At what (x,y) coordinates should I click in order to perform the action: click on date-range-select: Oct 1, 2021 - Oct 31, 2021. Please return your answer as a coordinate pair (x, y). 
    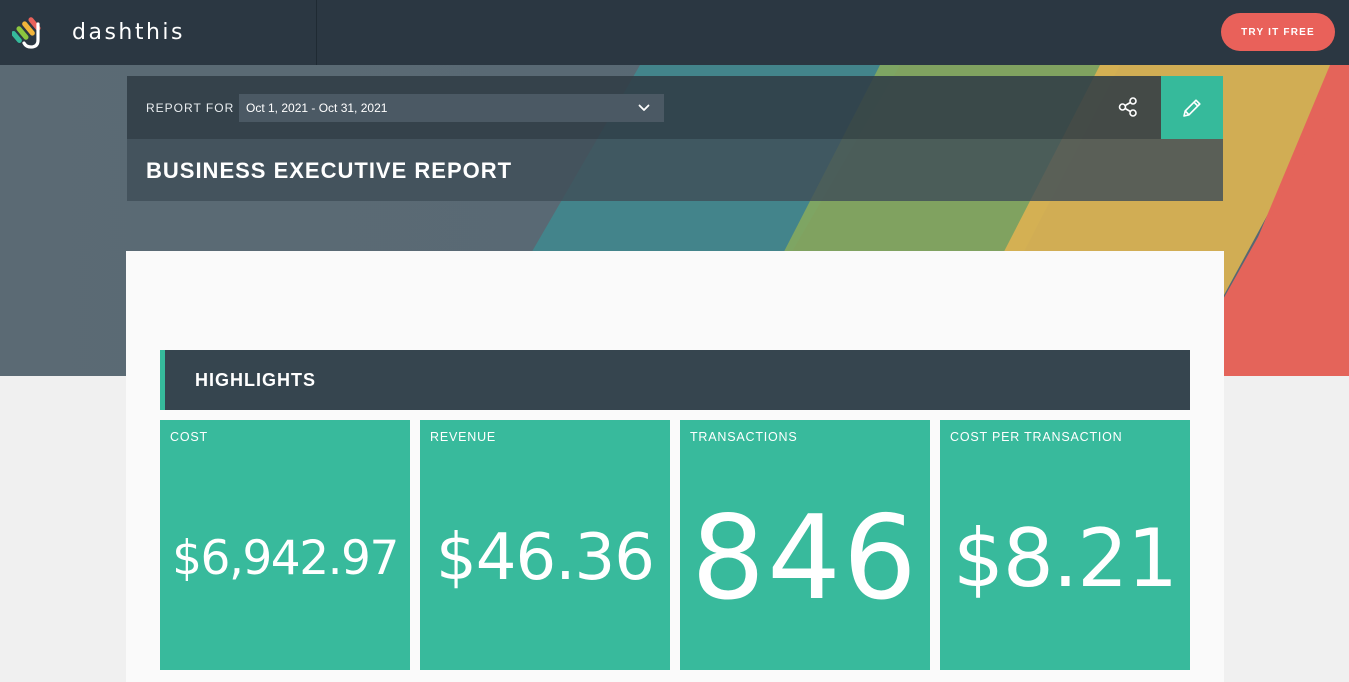
    Looking at the image, I should click on (451, 108).